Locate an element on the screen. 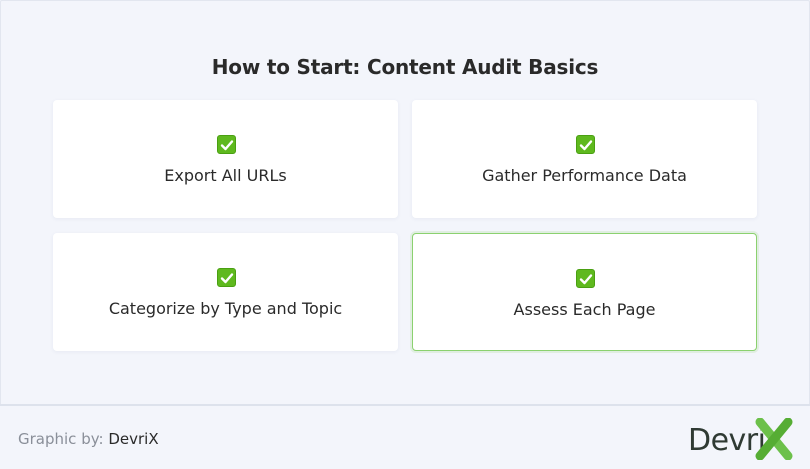 Image resolution: width=810 pixels, height=469 pixels. card-label: Export All URLs is located at coordinates (225, 175).